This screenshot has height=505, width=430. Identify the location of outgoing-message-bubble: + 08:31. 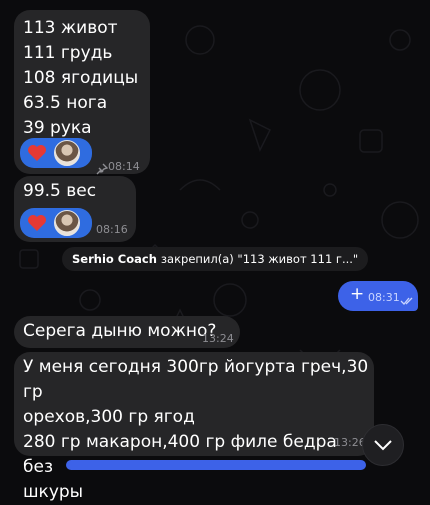
(378, 296).